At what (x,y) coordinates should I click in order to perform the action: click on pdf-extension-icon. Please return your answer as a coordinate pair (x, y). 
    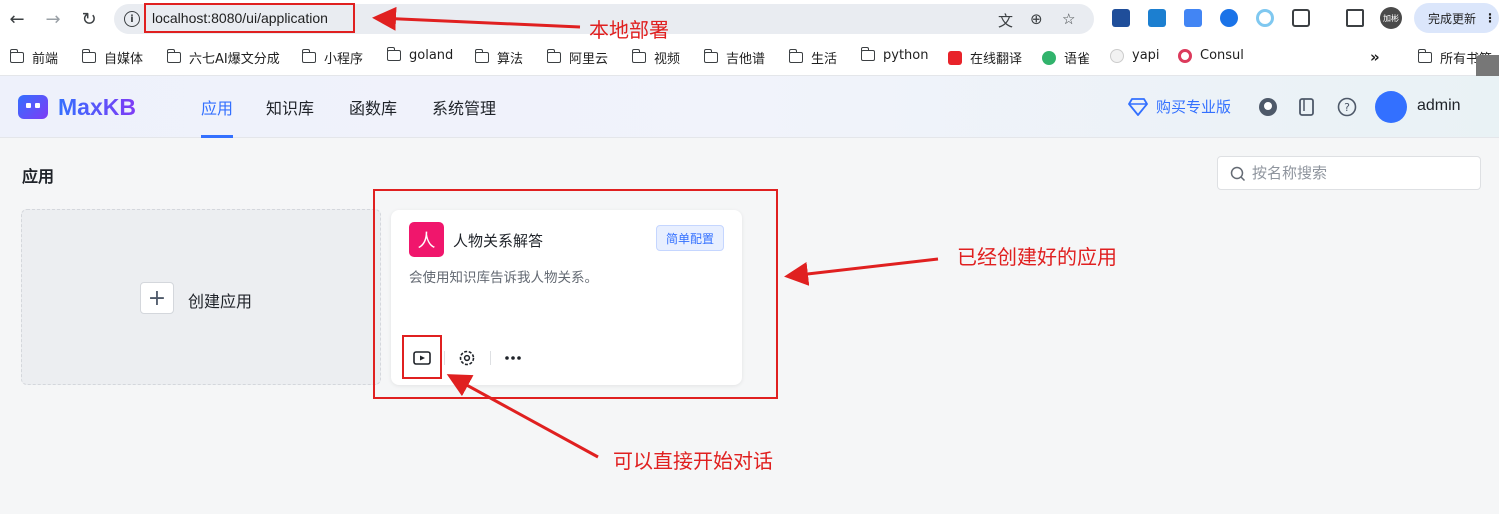
    Looking at the image, I should click on (1121, 18).